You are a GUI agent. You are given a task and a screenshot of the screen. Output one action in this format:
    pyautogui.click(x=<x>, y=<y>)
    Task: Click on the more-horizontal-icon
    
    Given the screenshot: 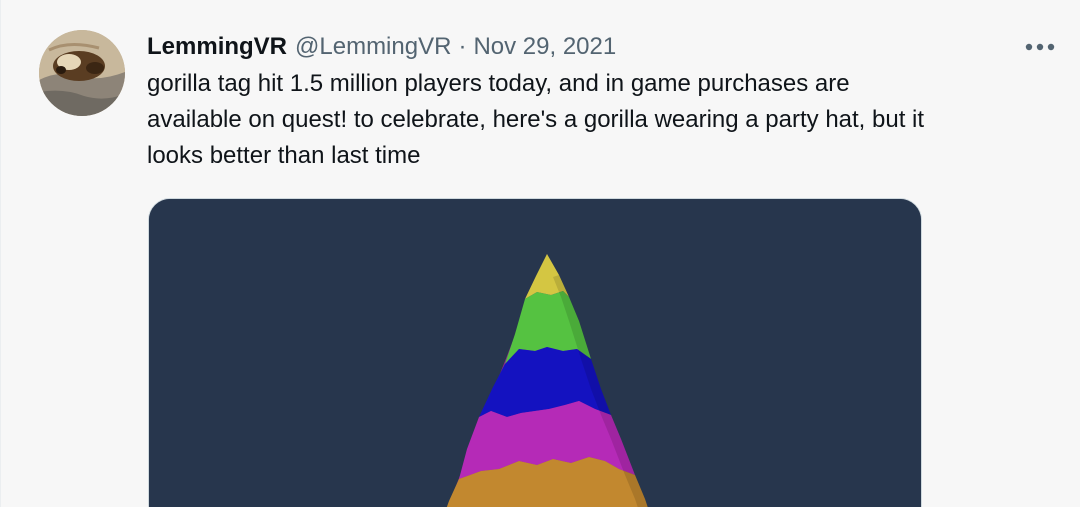 What is the action you would take?
    pyautogui.click(x=1040, y=47)
    